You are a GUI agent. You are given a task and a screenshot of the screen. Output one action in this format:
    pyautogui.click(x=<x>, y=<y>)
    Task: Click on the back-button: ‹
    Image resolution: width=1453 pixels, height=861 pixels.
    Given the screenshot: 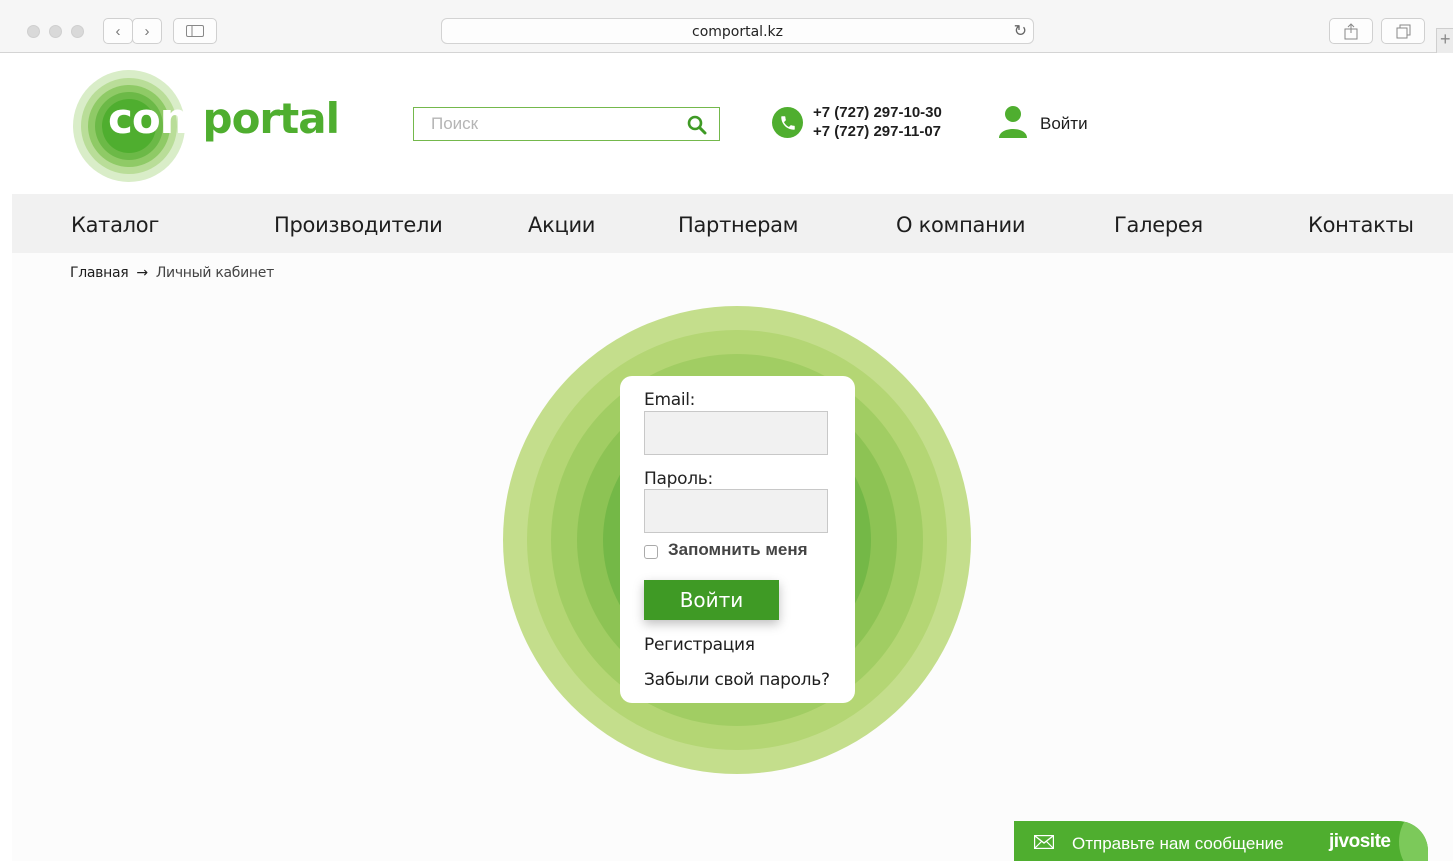 What is the action you would take?
    pyautogui.click(x=118, y=31)
    